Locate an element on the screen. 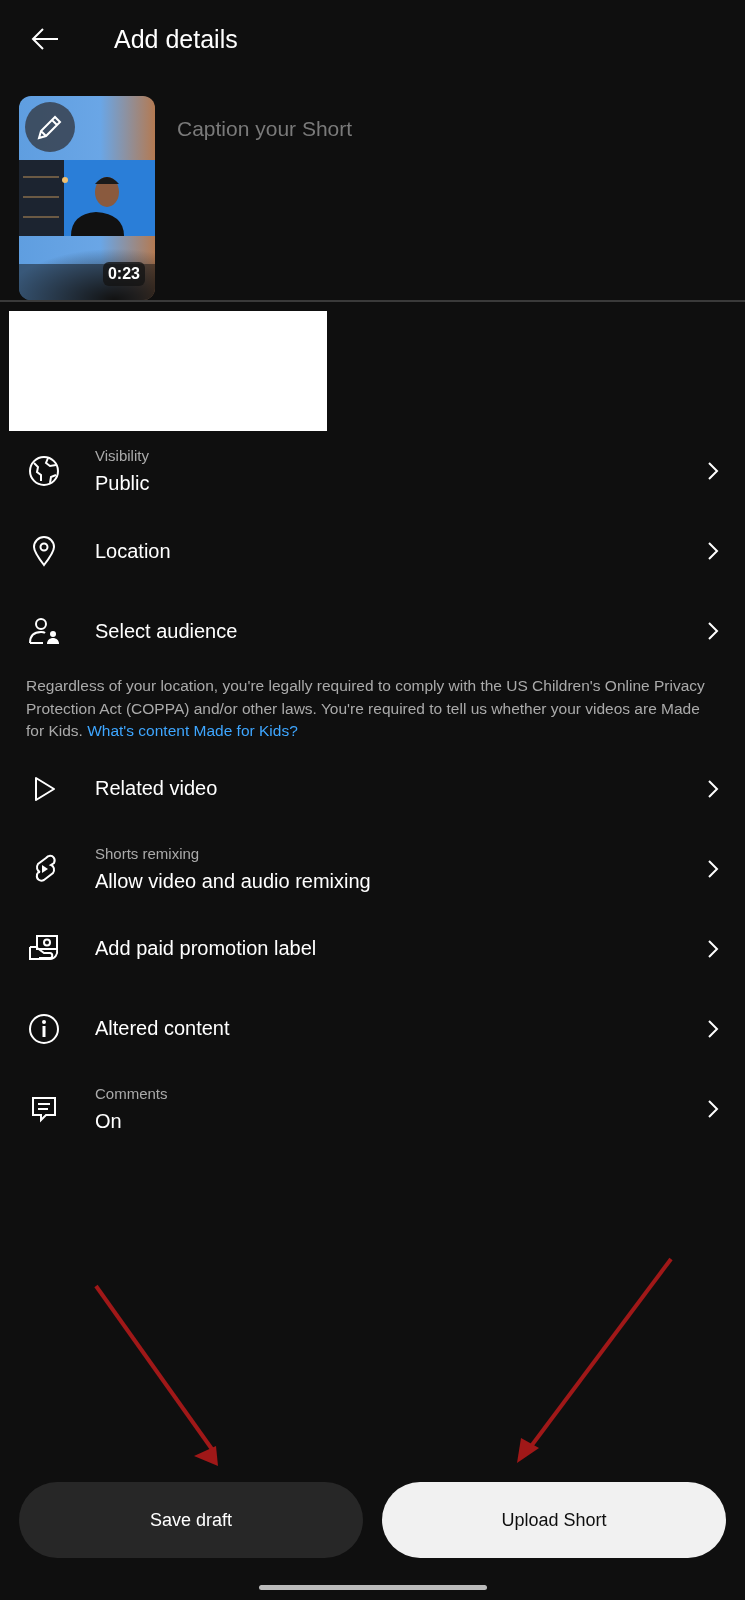  globe-icon is located at coordinates (44, 471).